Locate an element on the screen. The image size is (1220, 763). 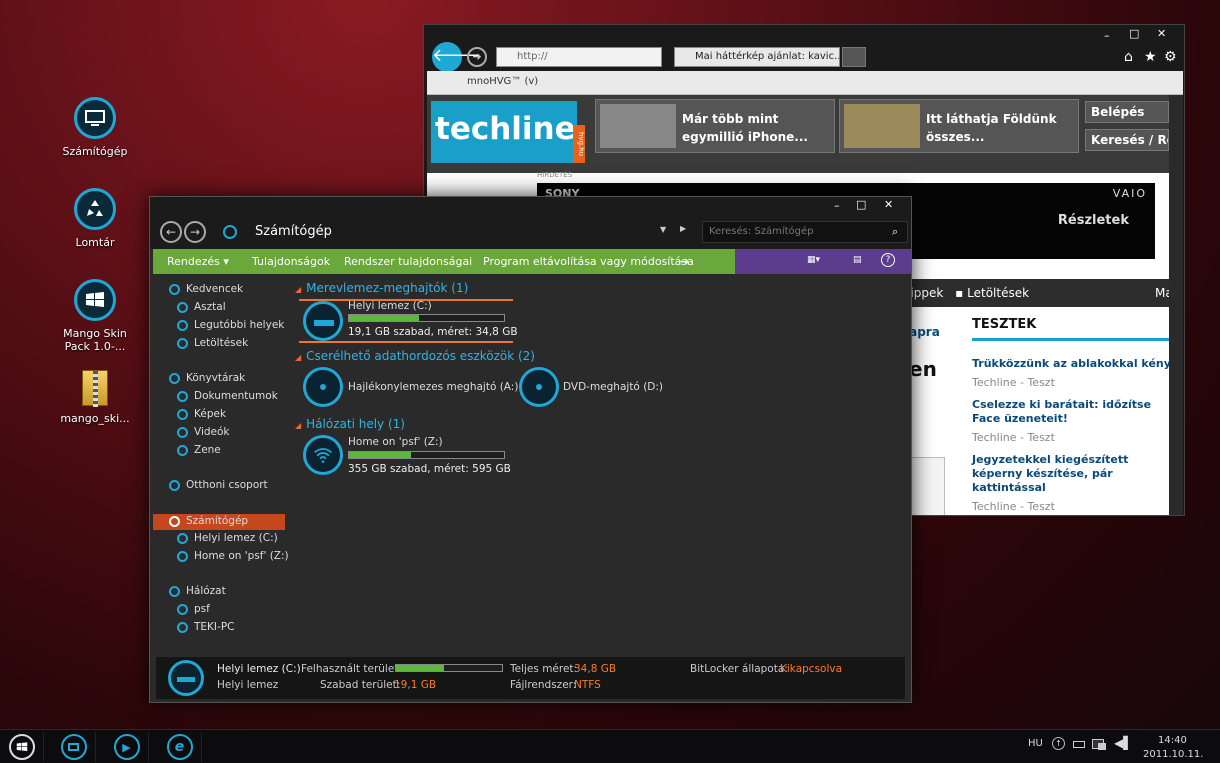
drive-name: DVD-meghajtó (D:) is located at coordinates (613, 387).